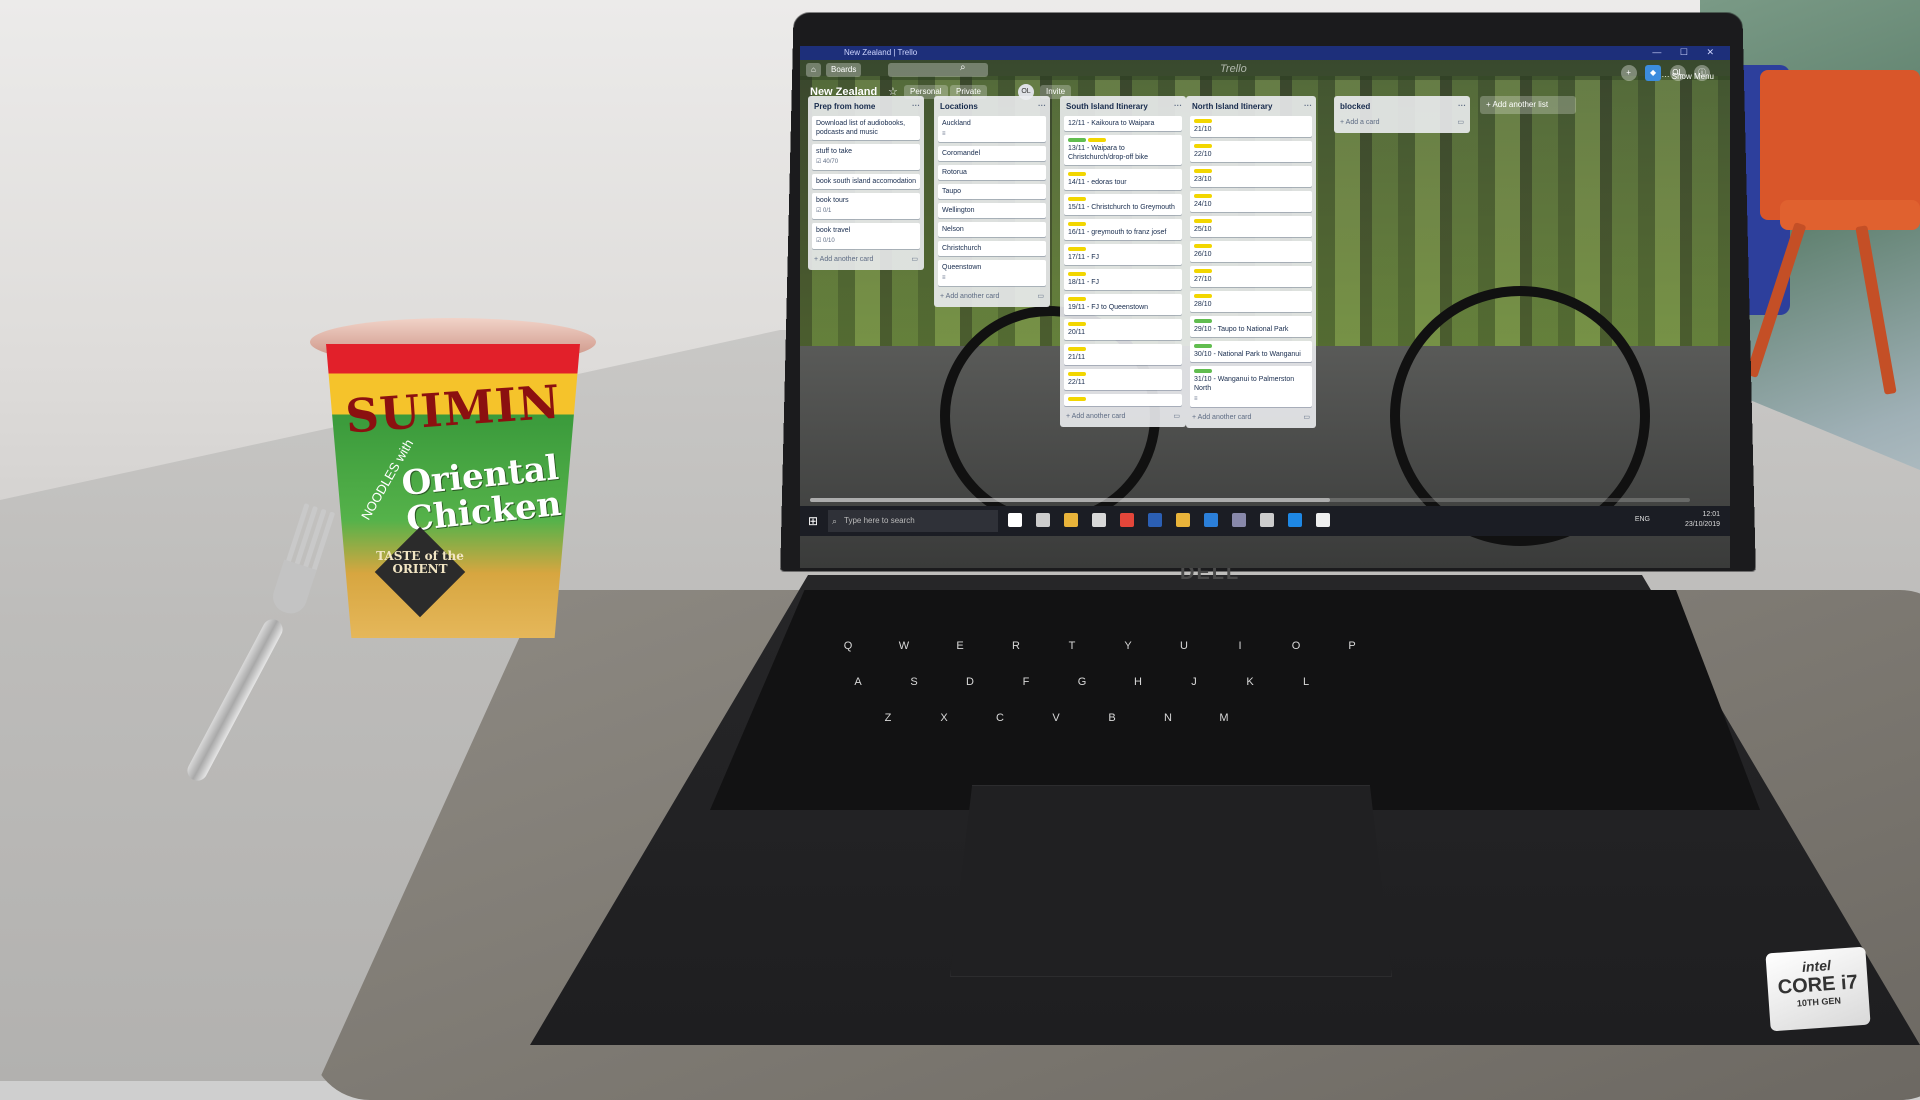  I want to click on list-card: Coromandel, so click(992, 153).